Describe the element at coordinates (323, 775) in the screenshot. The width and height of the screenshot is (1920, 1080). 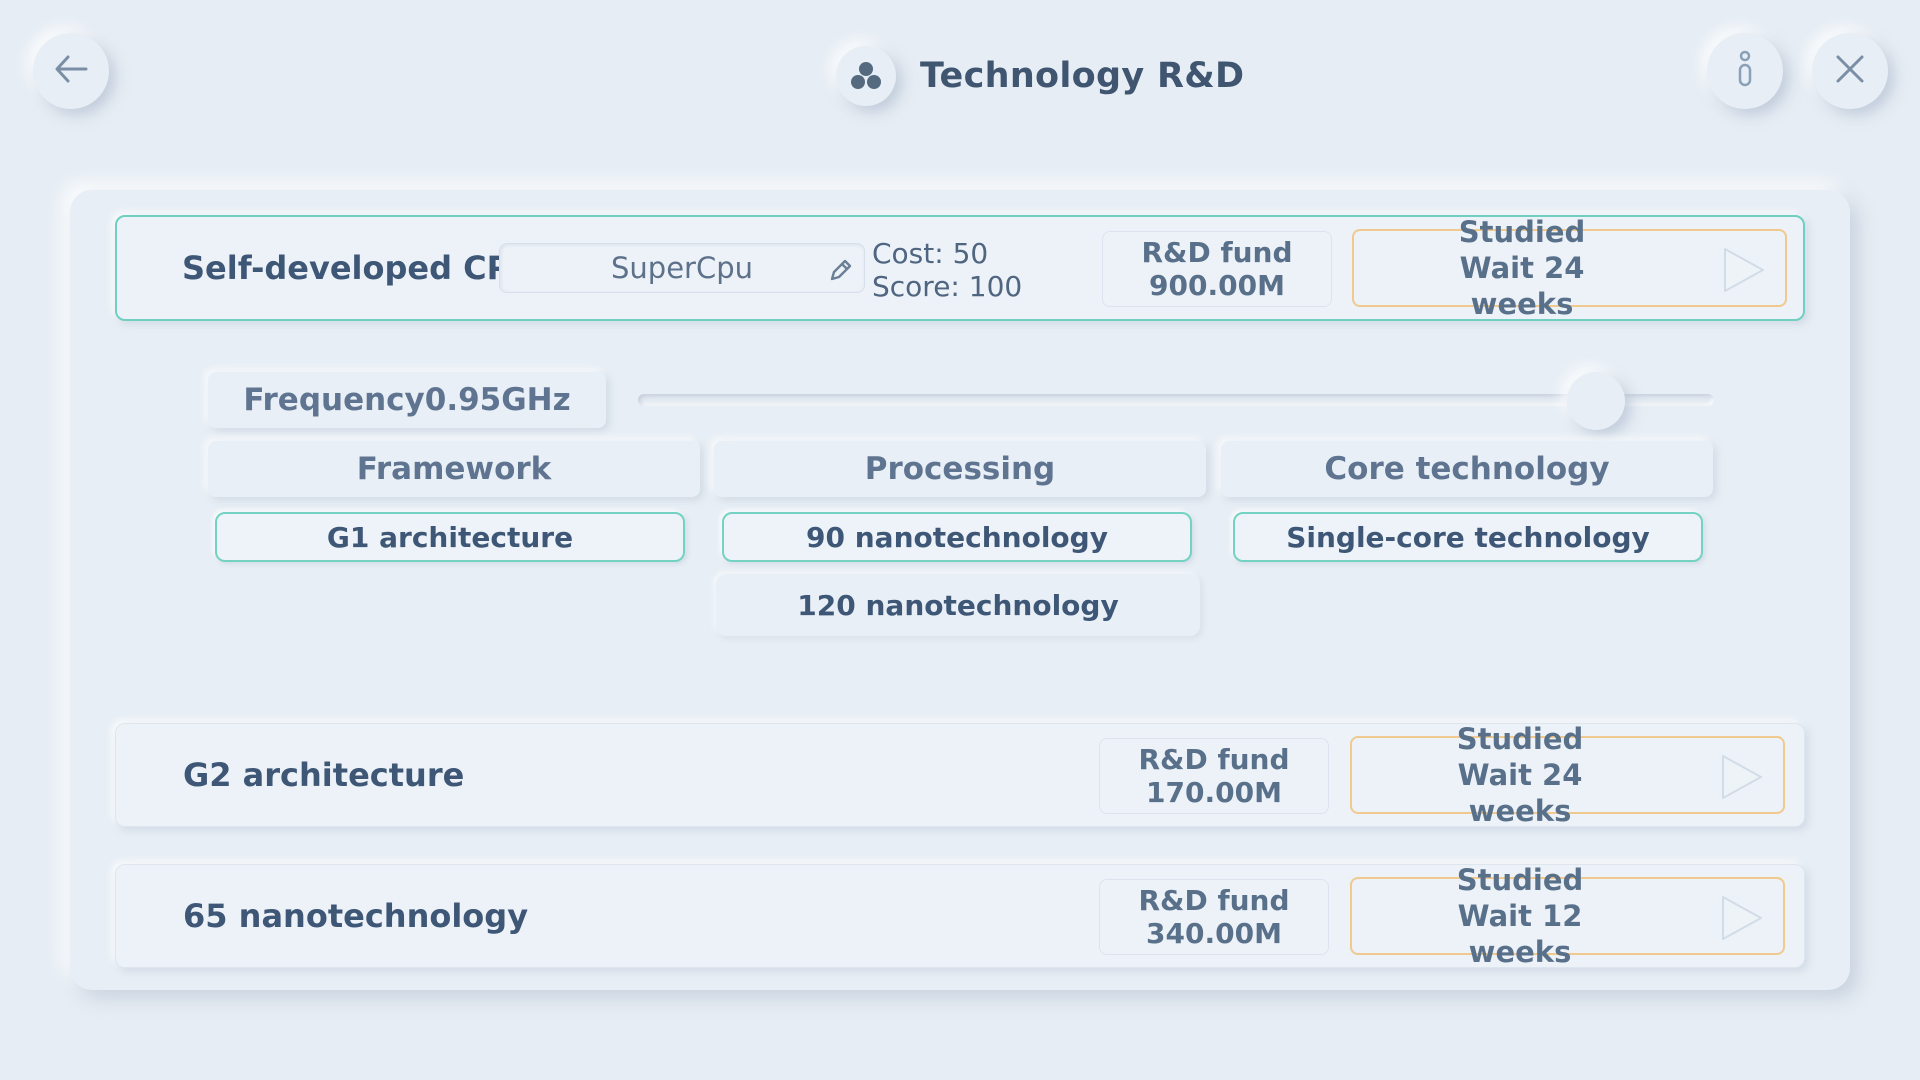
I see `row-title: G2 architecture` at that location.